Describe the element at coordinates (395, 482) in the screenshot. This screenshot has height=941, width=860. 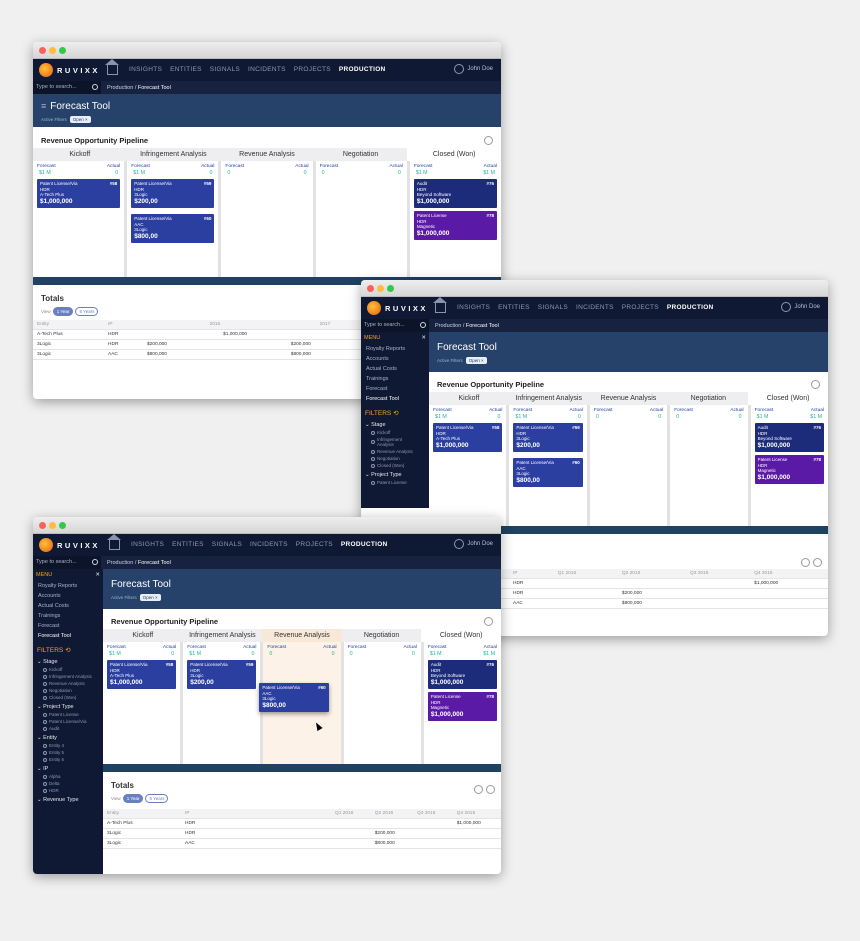
I see `filter-option: Patent License` at that location.